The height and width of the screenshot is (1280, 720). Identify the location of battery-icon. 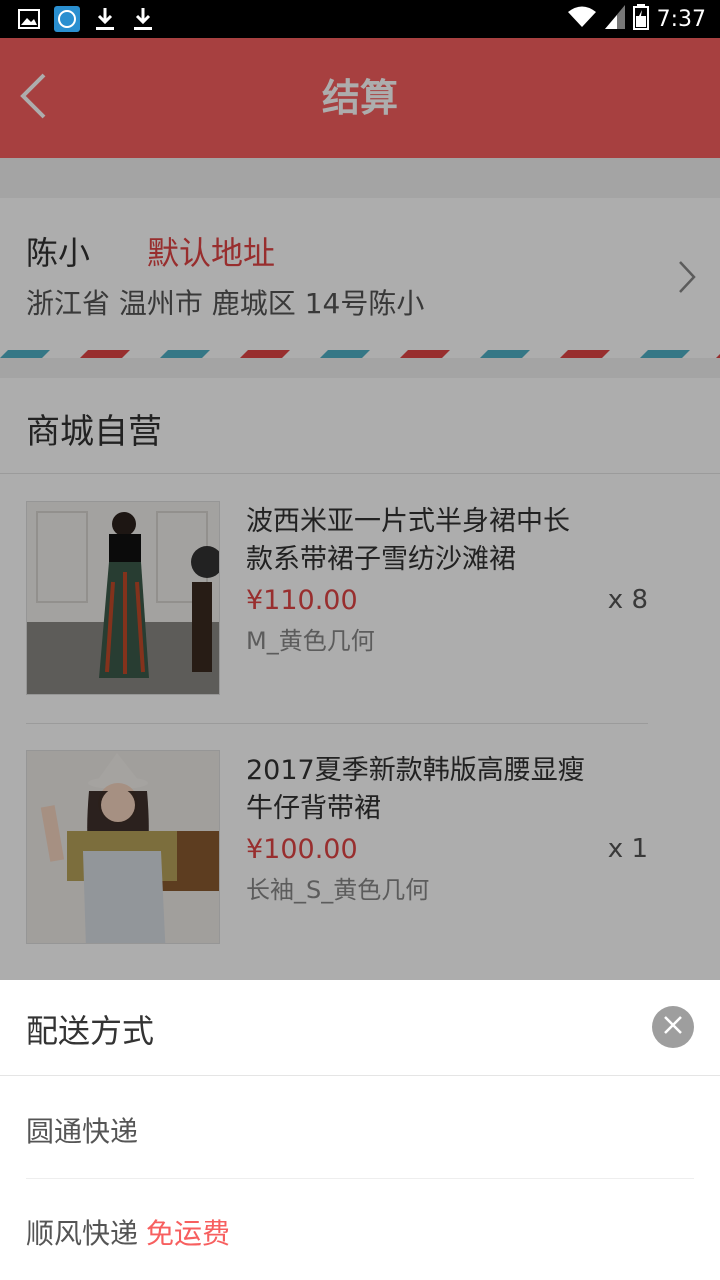
(640, 19).